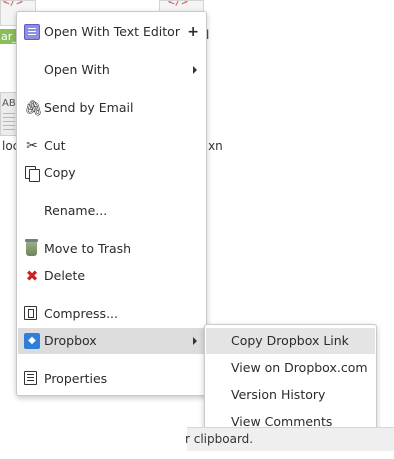 The image size is (394, 459). I want to click on submenu-item-label: View on Dropbox.com, so click(299, 367).